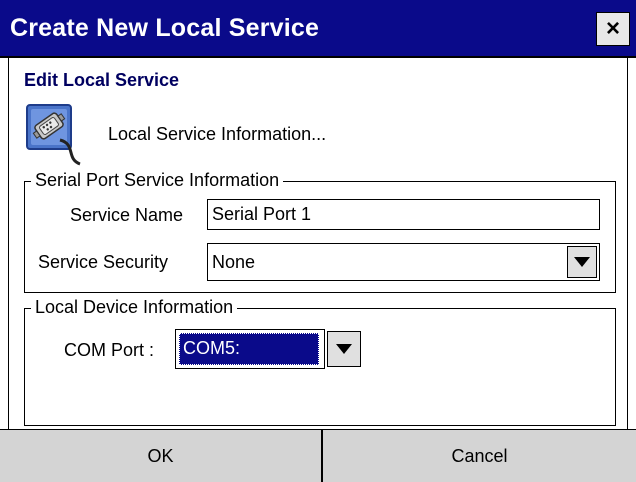 The width and height of the screenshot is (636, 482). I want to click on service-security-dropdown-button, so click(582, 262).